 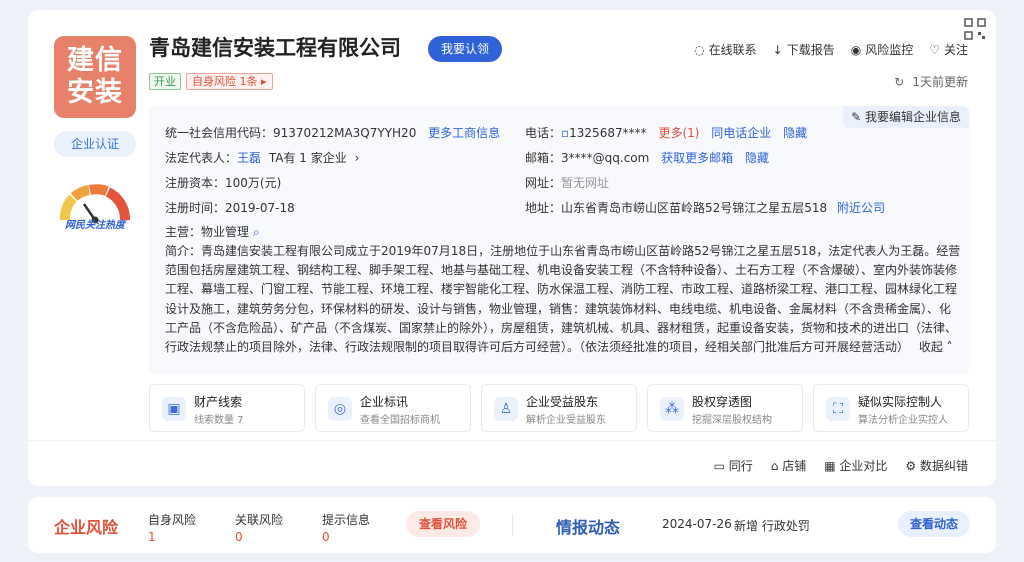 I want to click on download-icon: ↓, so click(x=777, y=49).